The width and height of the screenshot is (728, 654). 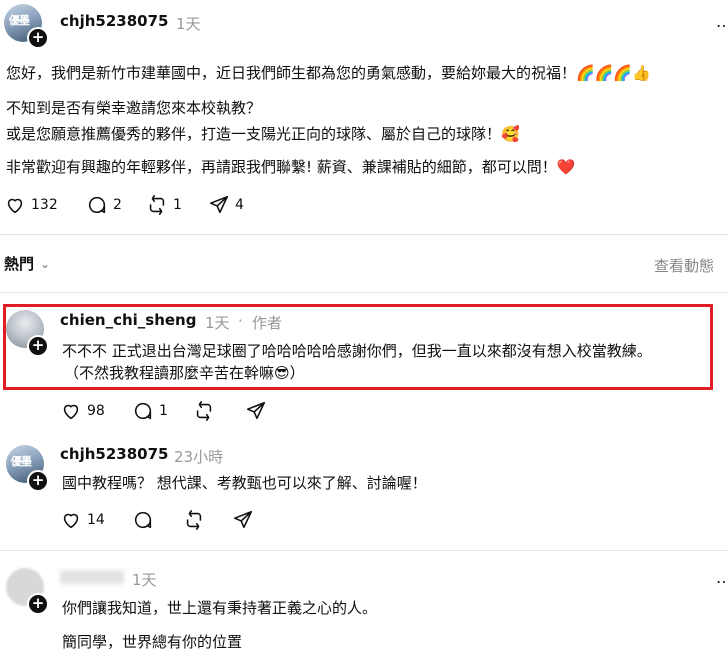 I want to click on like-button: 98, so click(x=82, y=411).